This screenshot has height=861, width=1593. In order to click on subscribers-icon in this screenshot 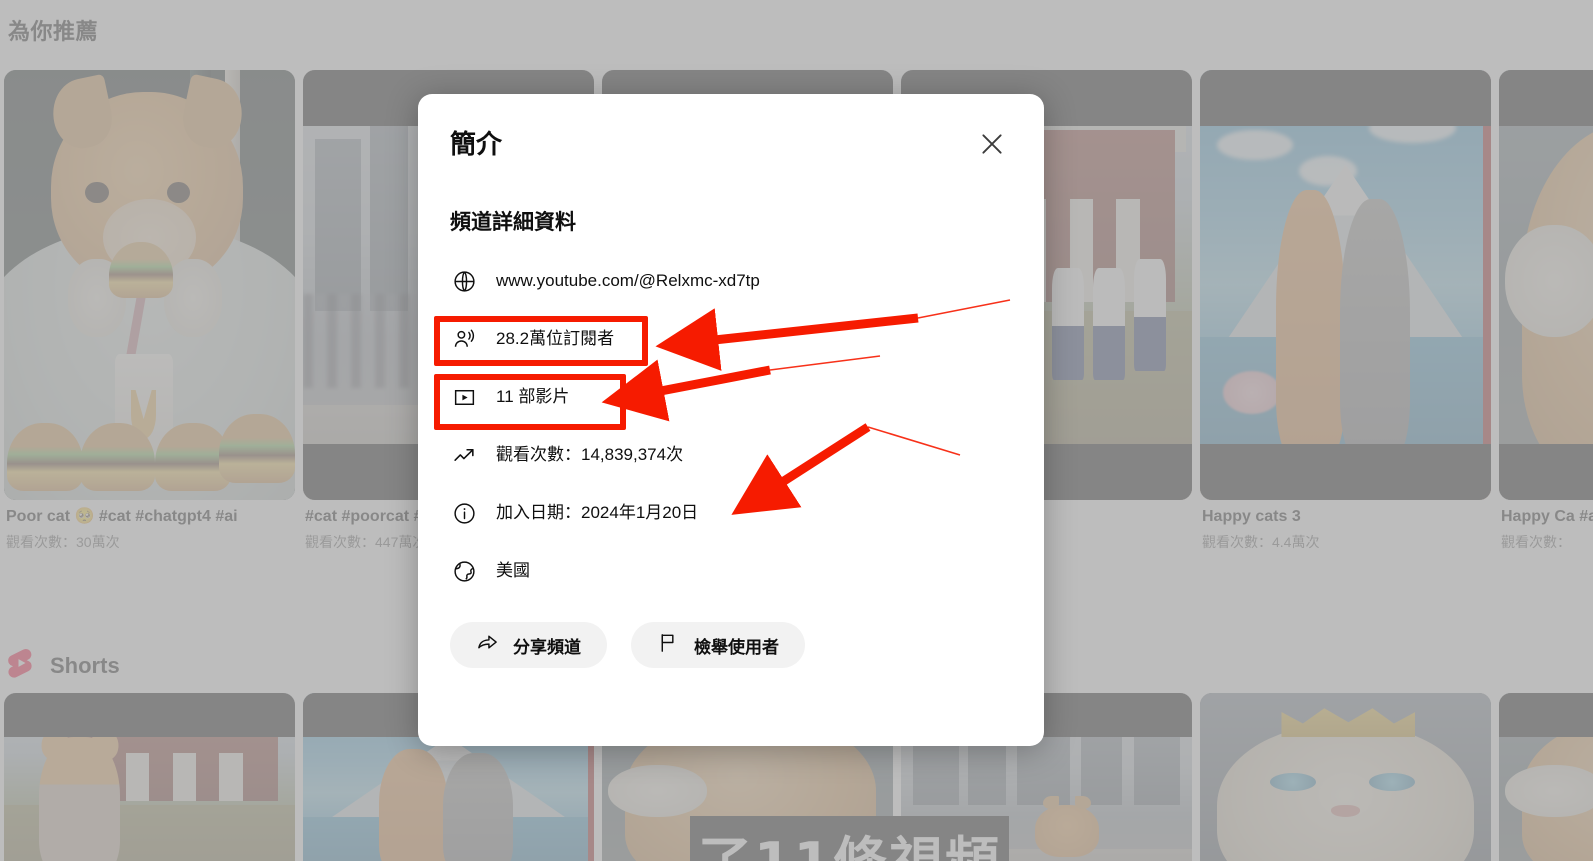, I will do `click(464, 339)`.